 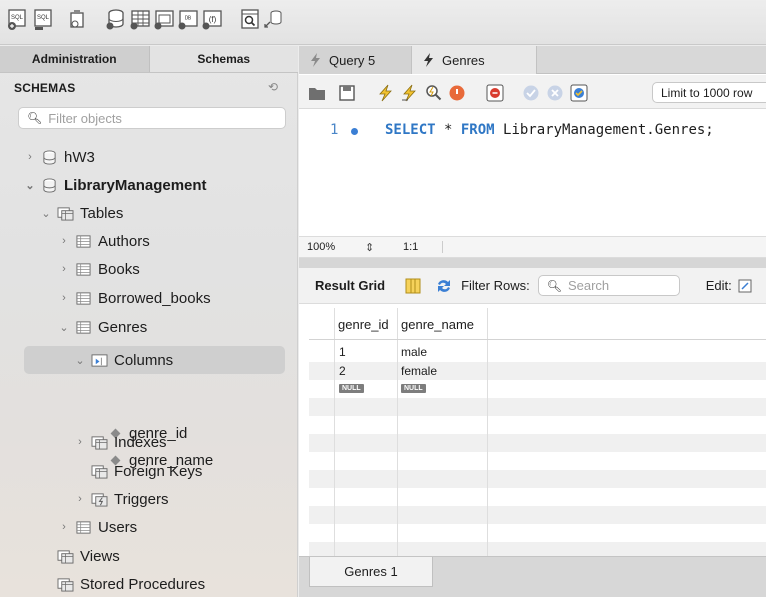 What do you see at coordinates (709, 92) in the screenshot?
I see `limit-rows-select: Limit to 1000 row` at bounding box center [709, 92].